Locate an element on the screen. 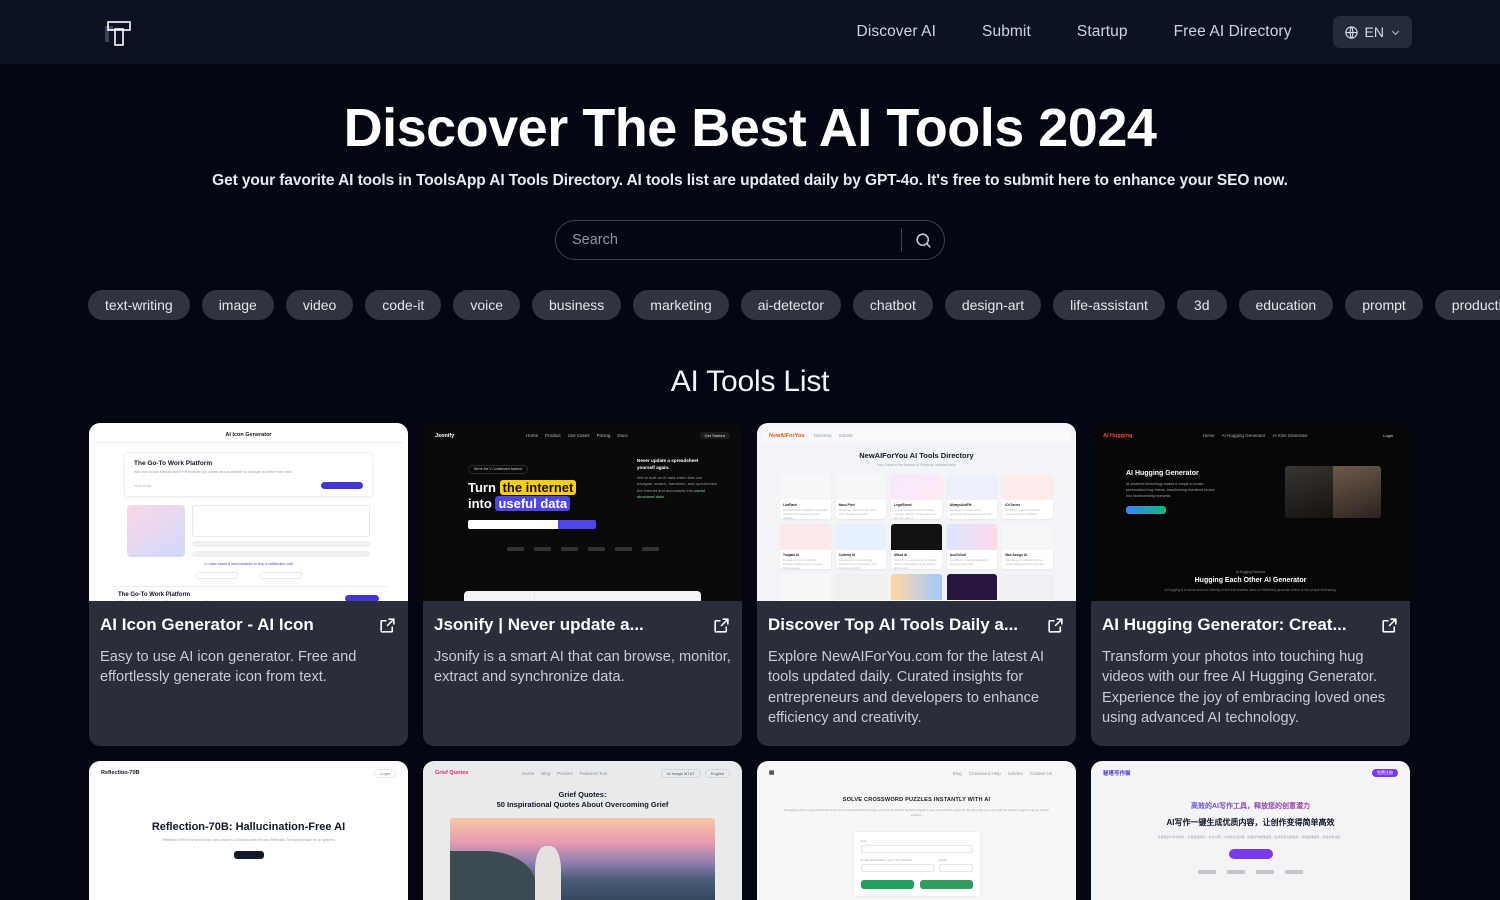  preview-prompt-box is located at coordinates (281, 521).